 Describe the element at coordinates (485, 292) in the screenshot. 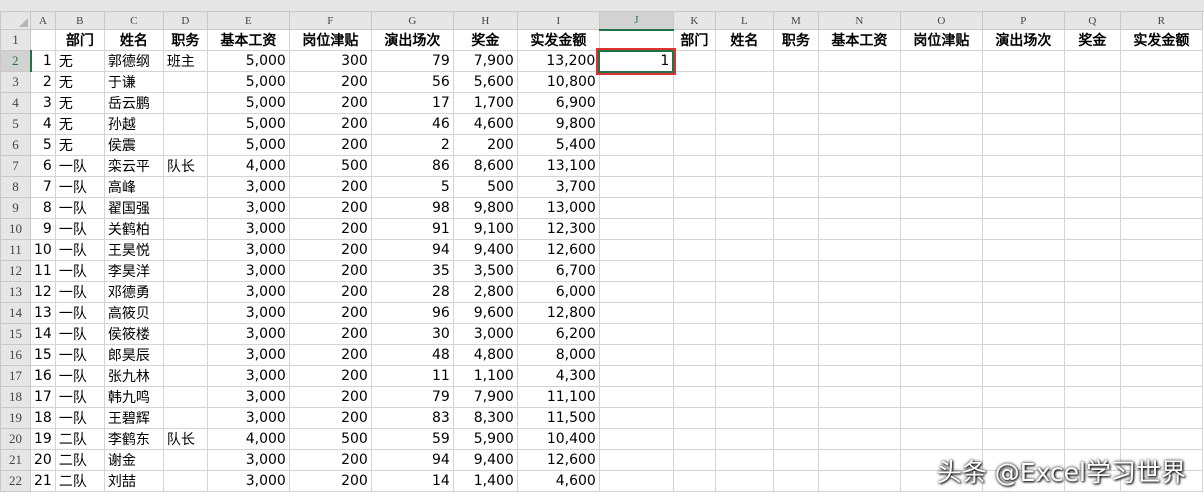

I see `cell: 2,800` at that location.